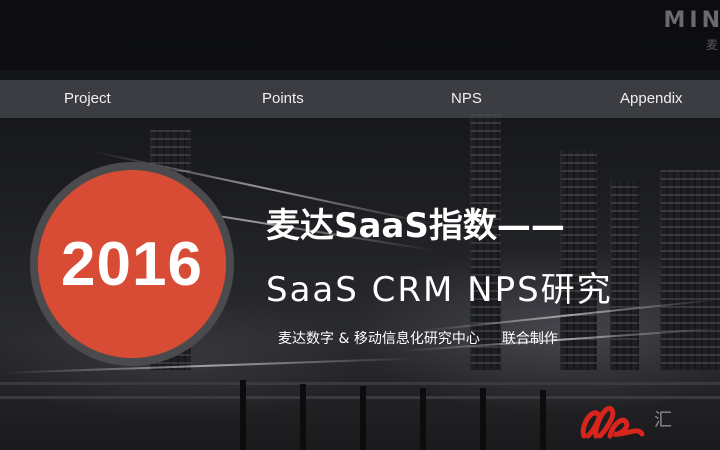 Image resolution: width=720 pixels, height=450 pixels. What do you see at coordinates (360, 383) in the screenshot?
I see `guard-rail` at bounding box center [360, 383].